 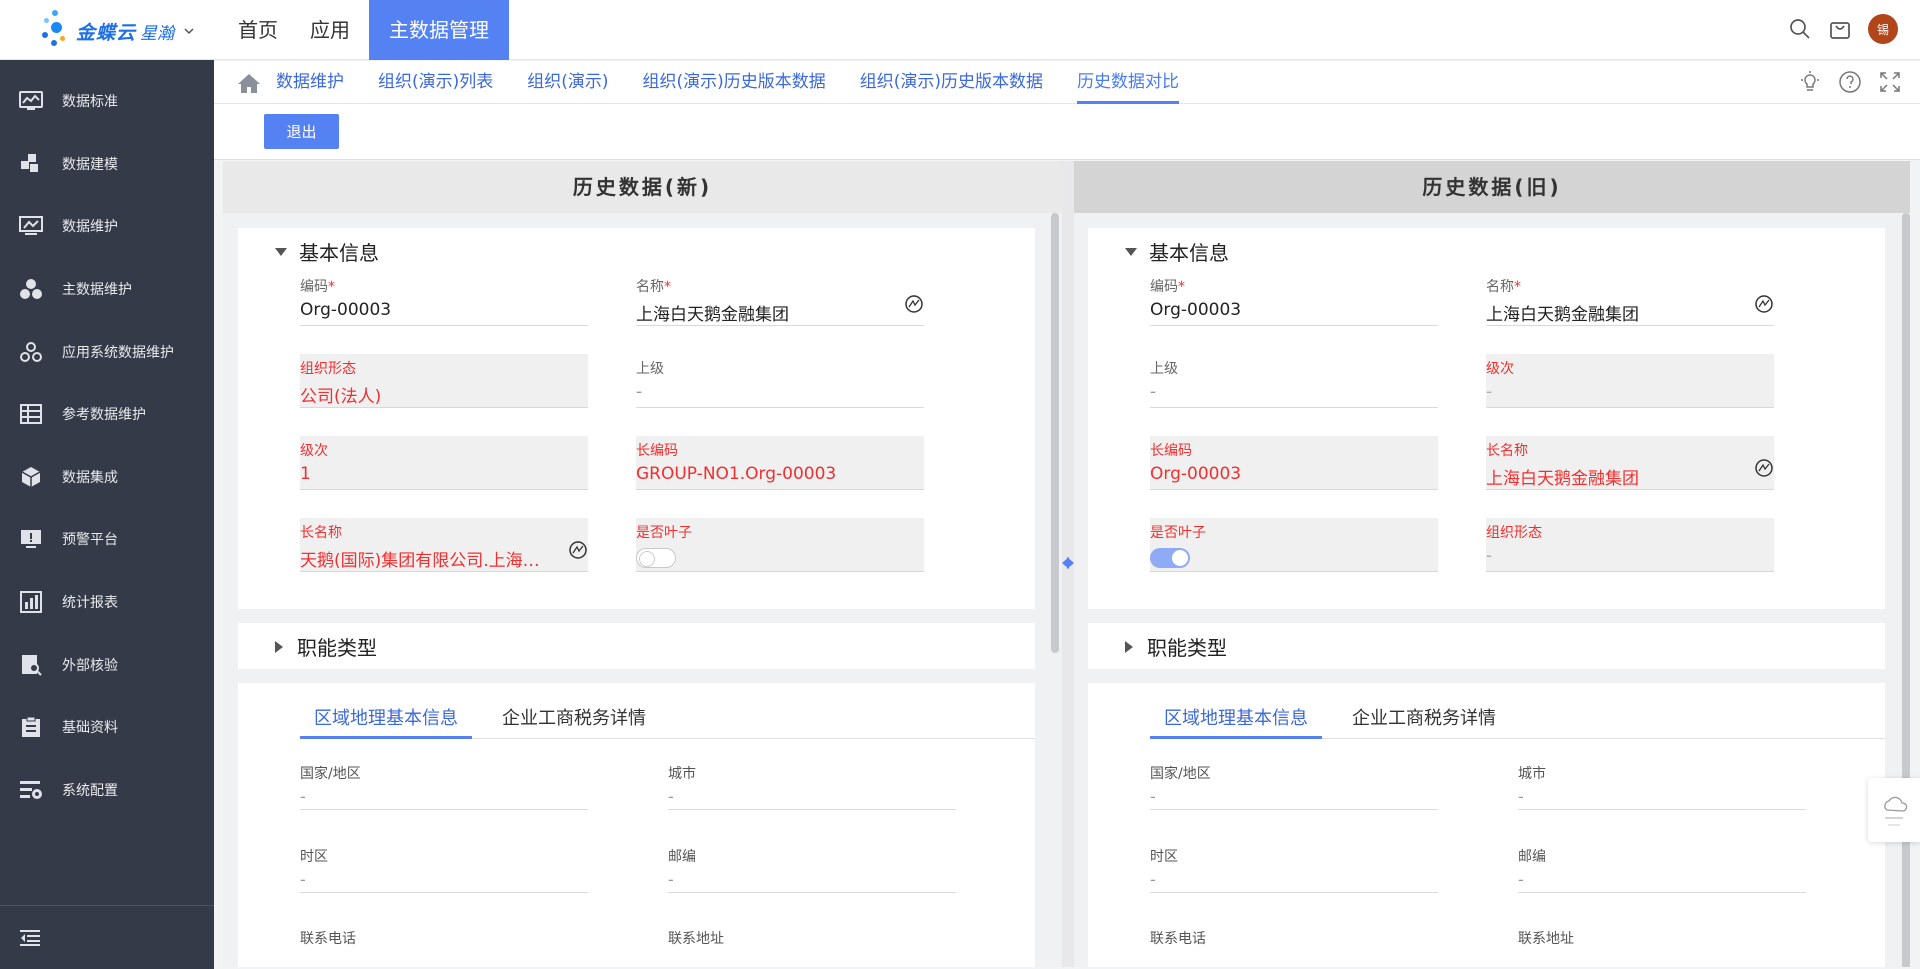 What do you see at coordinates (444, 381) in the screenshot?
I see `field-org-form: 组织形态 公司(法人)` at bounding box center [444, 381].